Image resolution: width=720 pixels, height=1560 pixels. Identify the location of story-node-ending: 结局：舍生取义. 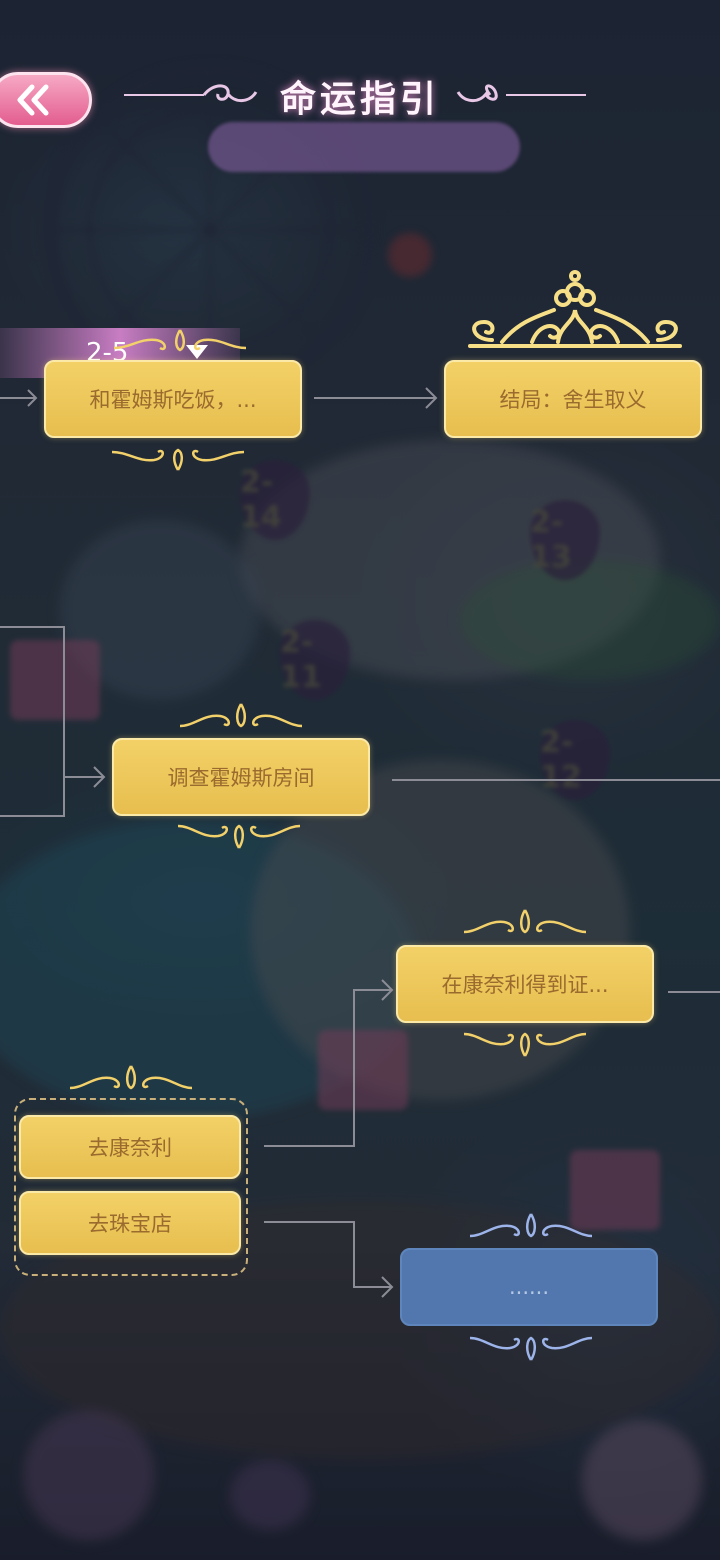
(573, 399).